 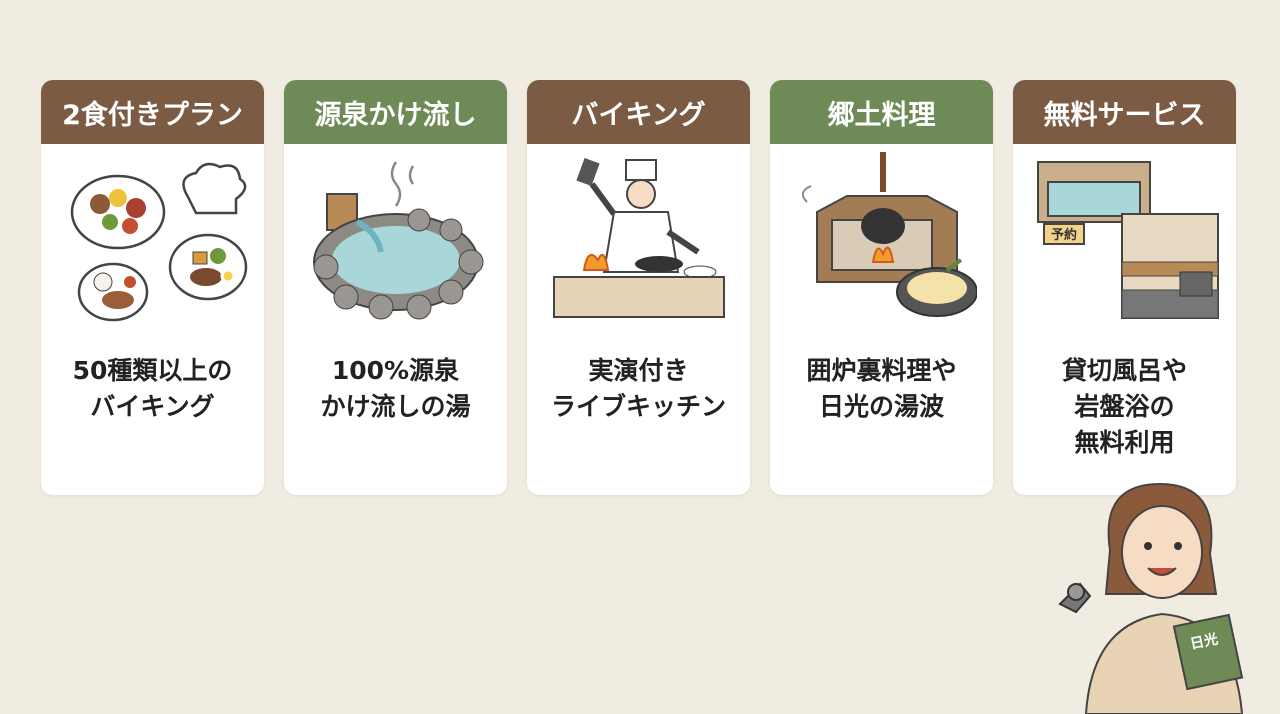 What do you see at coordinates (1063, 235) in the screenshot?
I see `reserved-sign-text: 予約` at bounding box center [1063, 235].